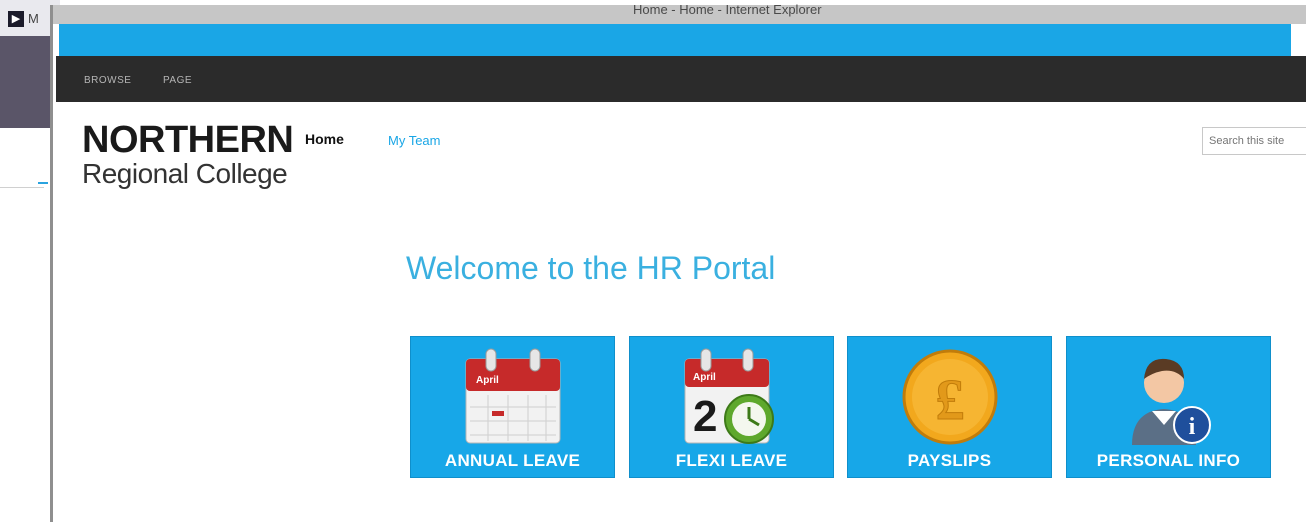 This screenshot has height=522, width=1306. What do you see at coordinates (949, 460) in the screenshot?
I see `tile-payslips-label: PAYSLIPS` at bounding box center [949, 460].